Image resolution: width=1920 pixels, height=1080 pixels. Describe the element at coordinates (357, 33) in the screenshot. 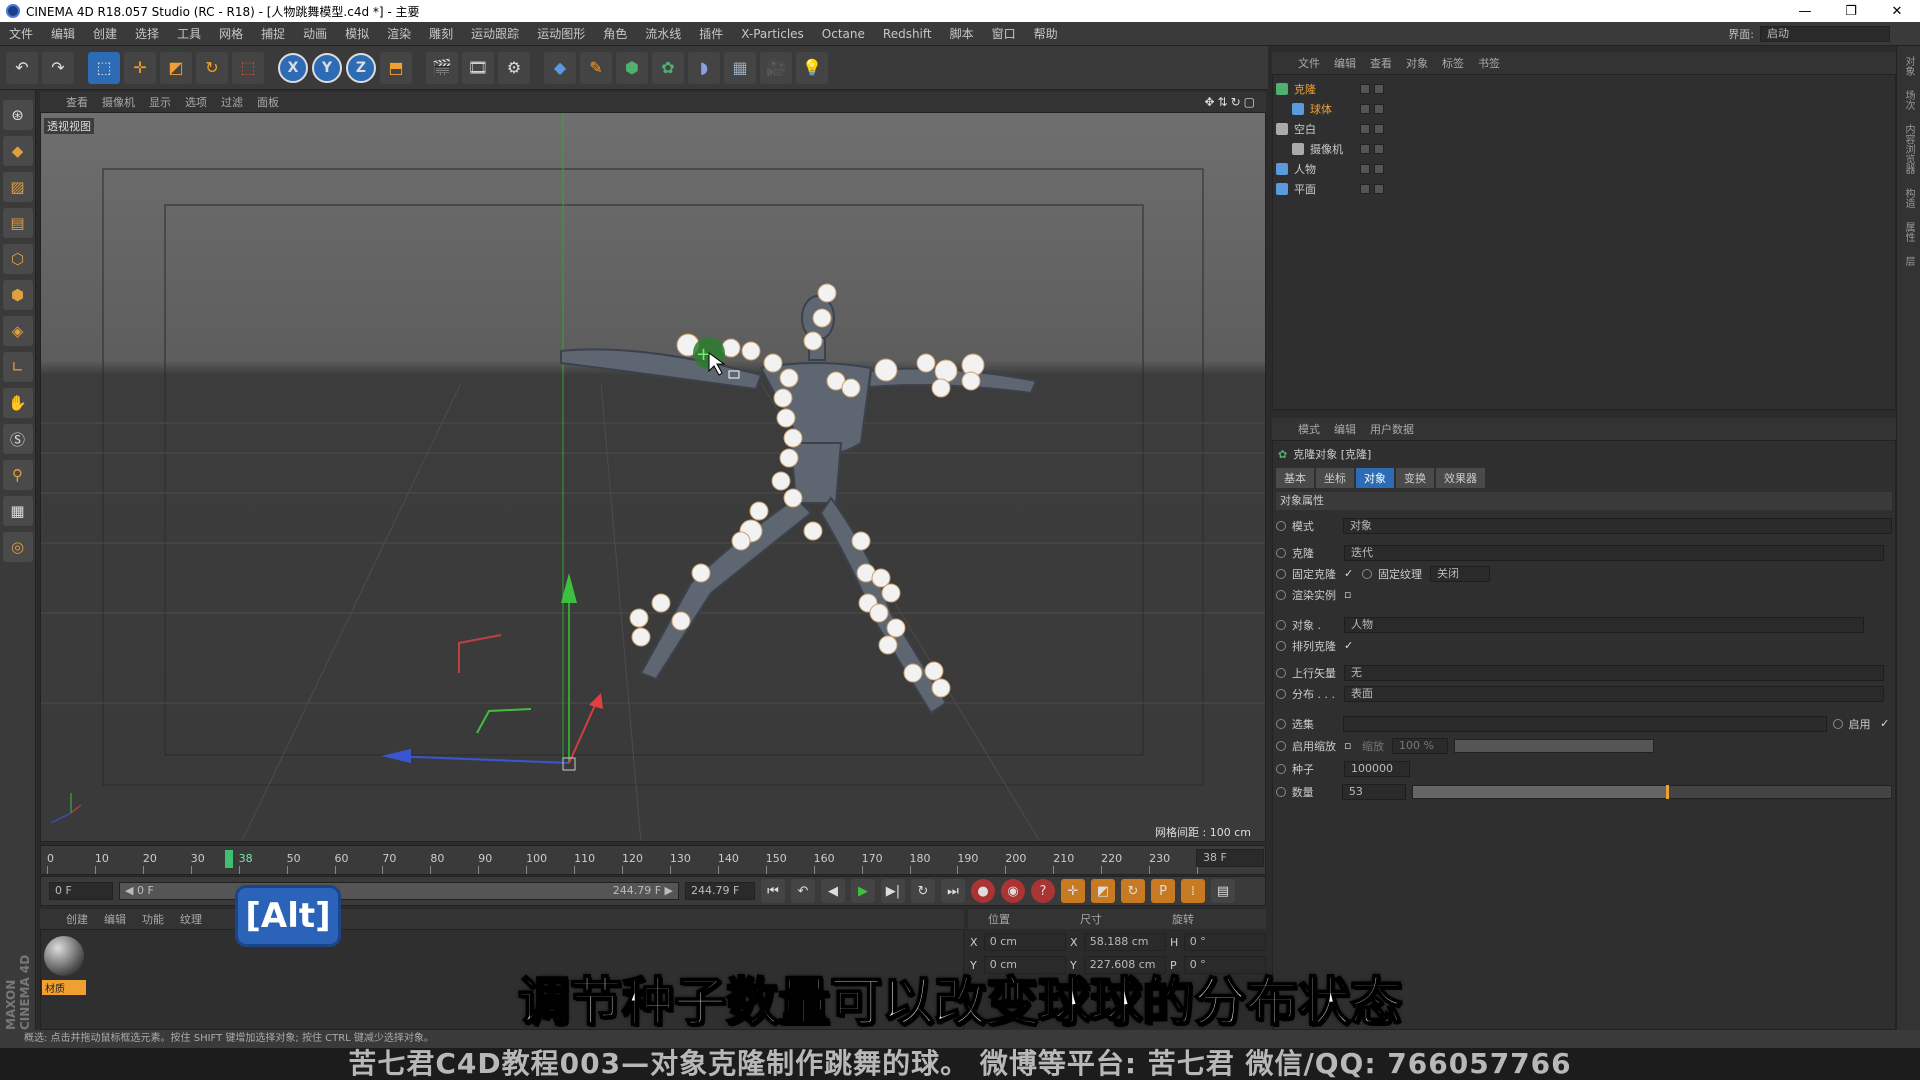

I see `menu-simulate: 模拟` at that location.